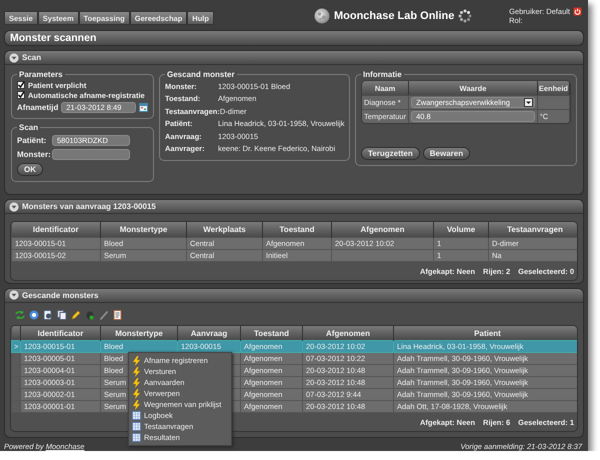 This screenshot has width=600, height=460. Describe the element at coordinates (48, 315) in the screenshot. I see `page-icon` at that location.